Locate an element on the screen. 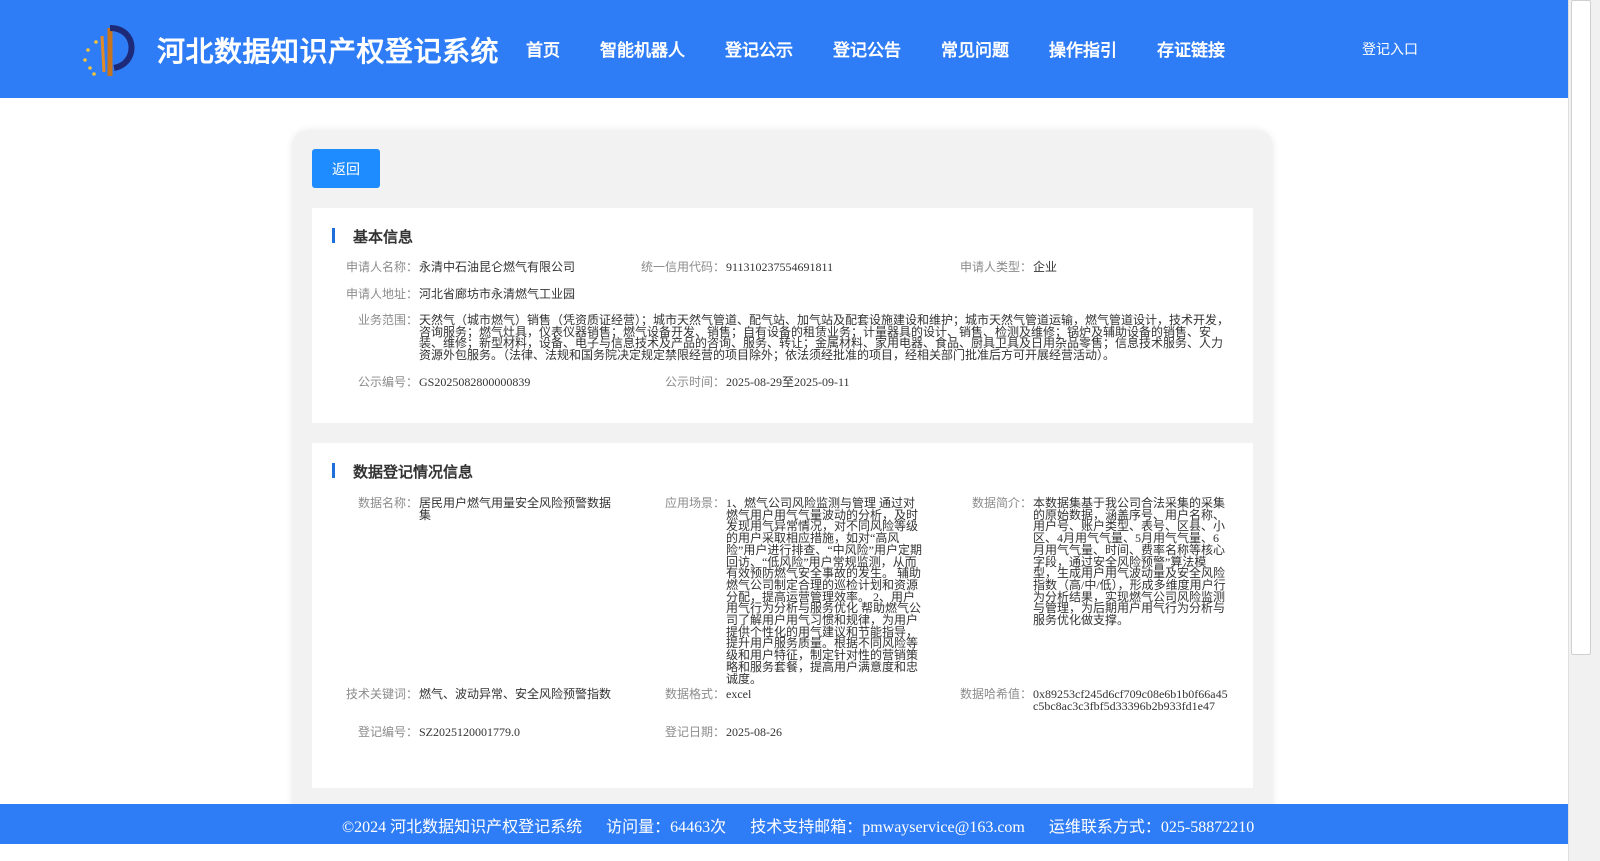 The width and height of the screenshot is (1600, 861). data-info-title: 数据登记情况信息 is located at coordinates (402, 471).